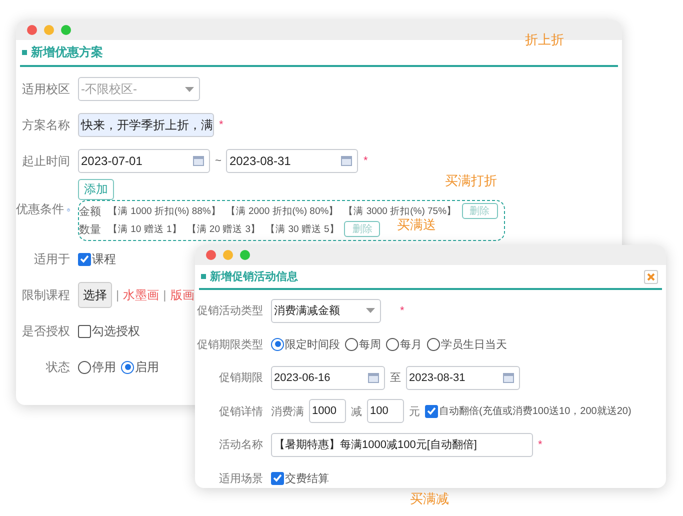  What do you see at coordinates (52, 259) in the screenshot?
I see `field-label: 适用于` at bounding box center [52, 259].